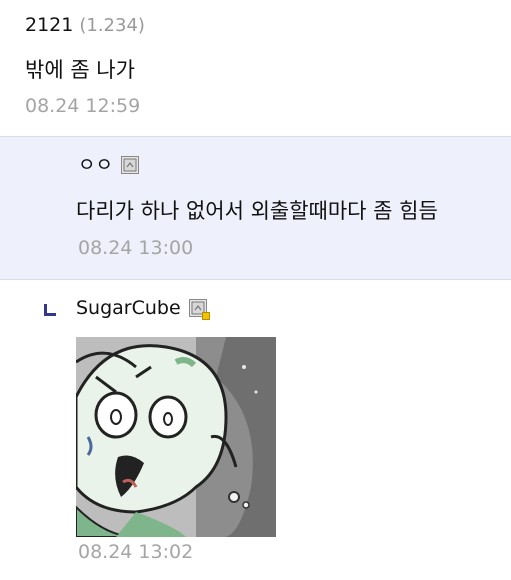  I want to click on comment-text: 밖에 좀 나가, so click(80, 70).